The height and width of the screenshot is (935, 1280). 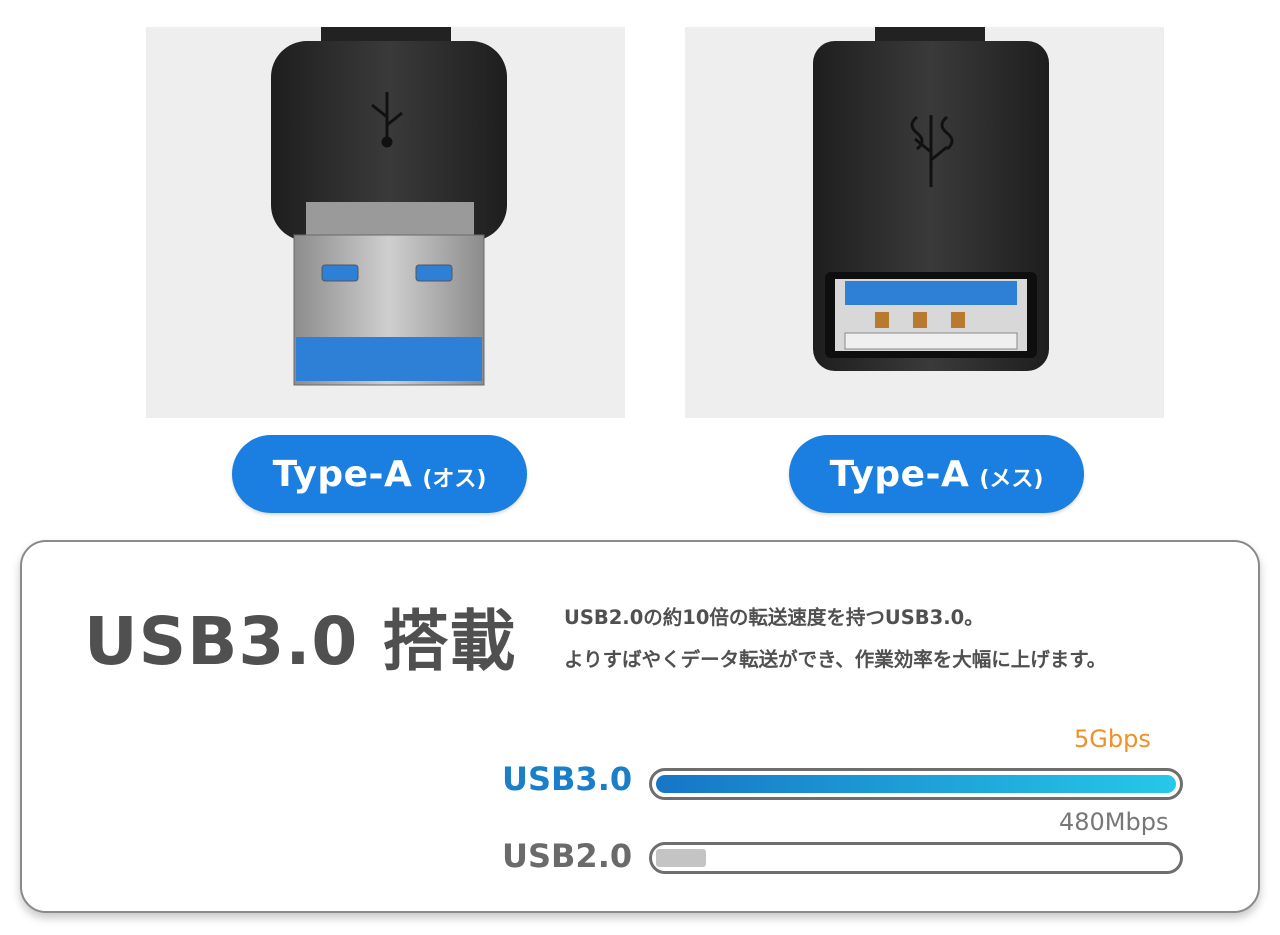 I want to click on usb3-speed-bar-fill, so click(x=916, y=784).